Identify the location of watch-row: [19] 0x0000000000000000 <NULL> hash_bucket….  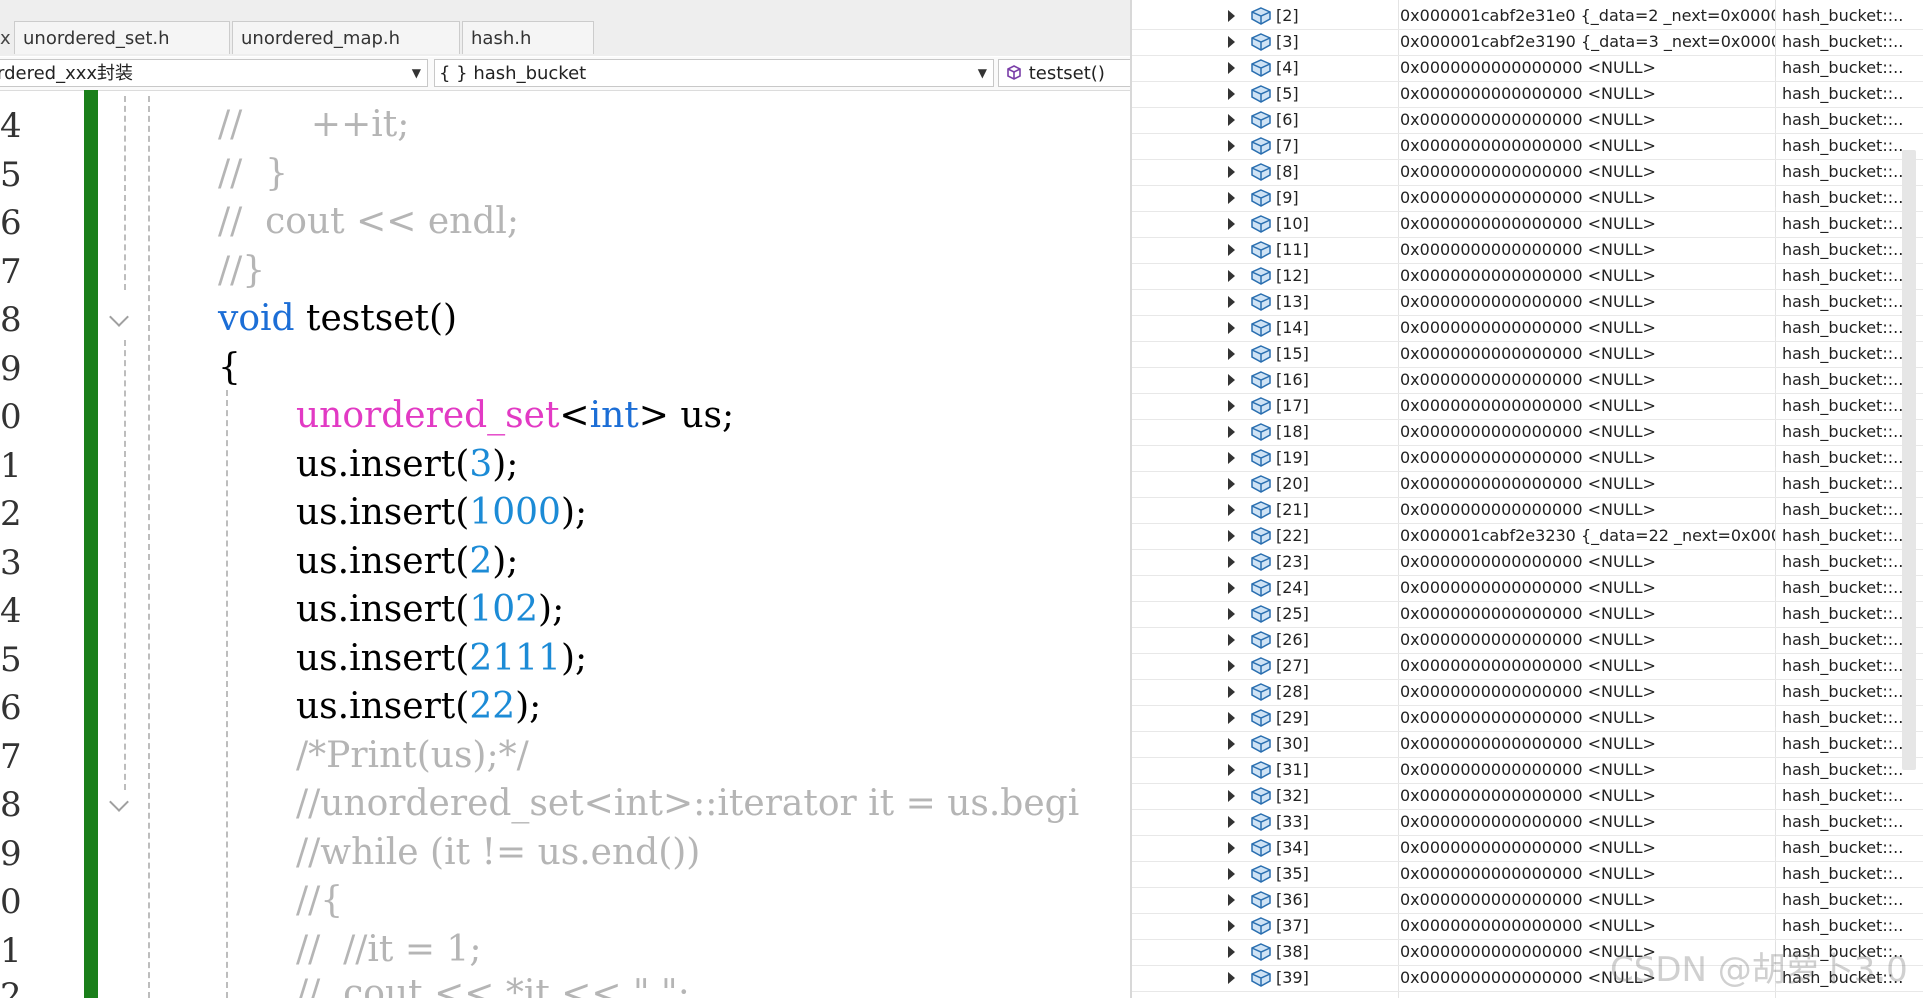
(1527, 458).